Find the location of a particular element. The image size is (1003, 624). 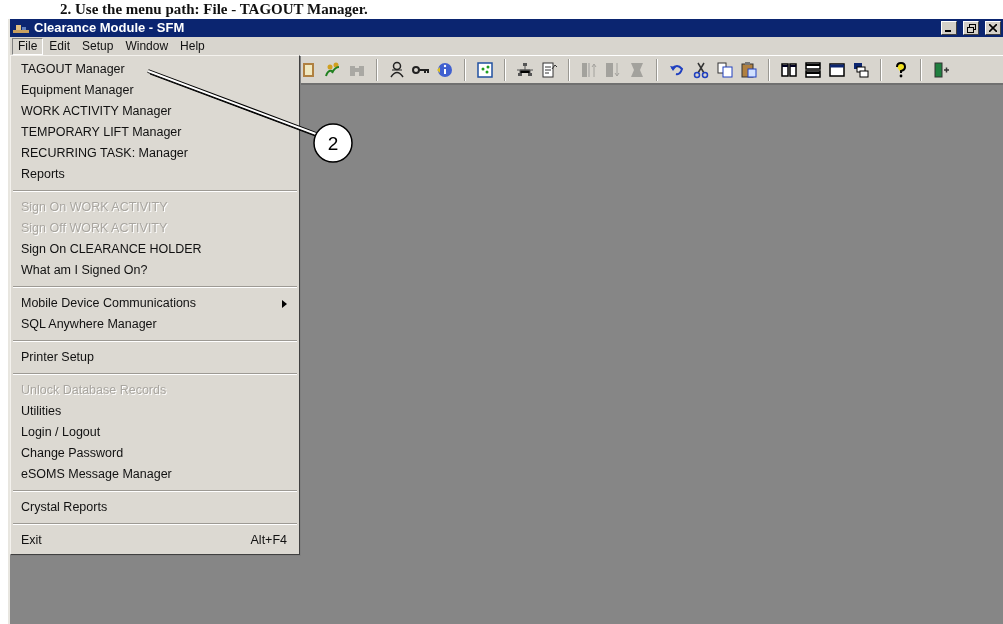

menu-item: Sign On CLEARANCE HOLDER is located at coordinates (155, 249).